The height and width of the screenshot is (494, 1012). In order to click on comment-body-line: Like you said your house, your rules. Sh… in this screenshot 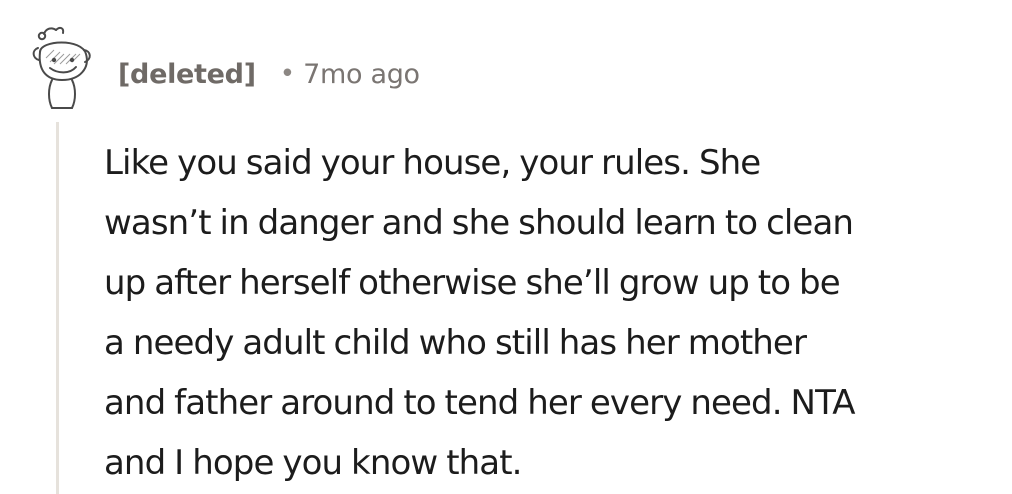, I will do `click(432, 163)`.